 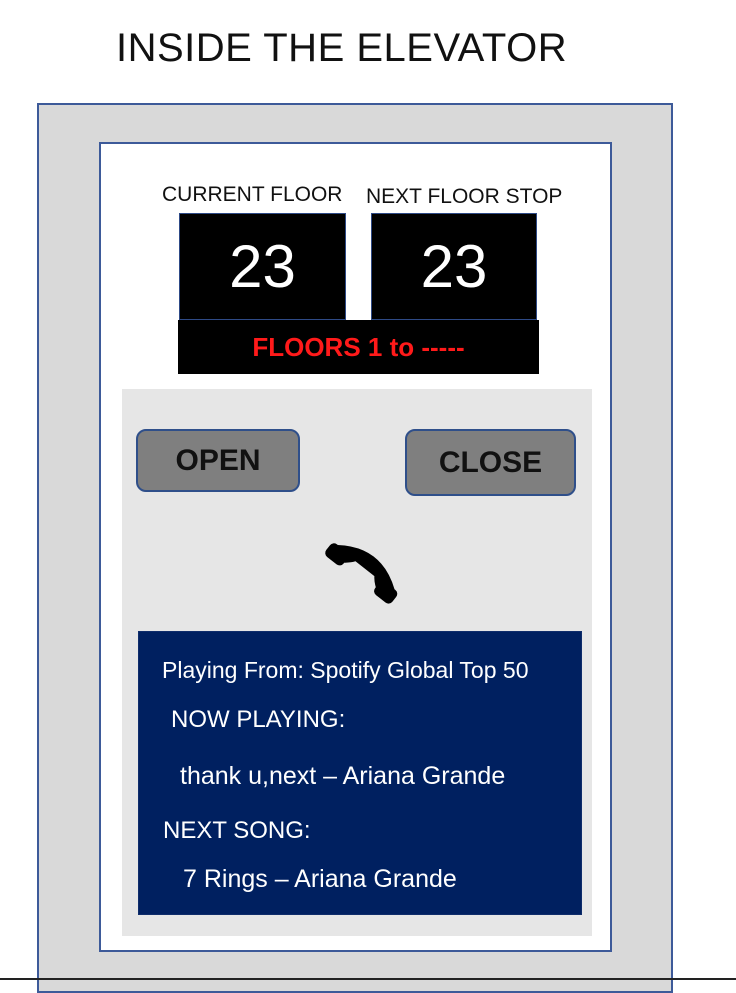 I want to click on next-stop-label: NEXT FLOOR STOP, so click(x=464, y=196).